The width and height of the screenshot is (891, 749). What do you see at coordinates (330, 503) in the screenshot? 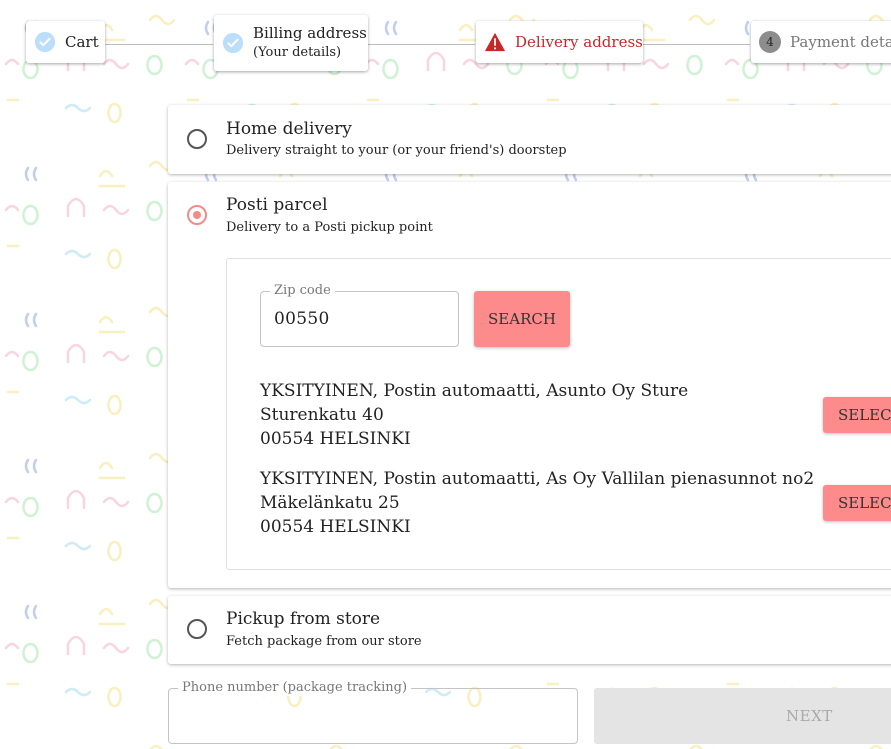
I see `pickup-point-street: Mäkelänkatu 25` at bounding box center [330, 503].